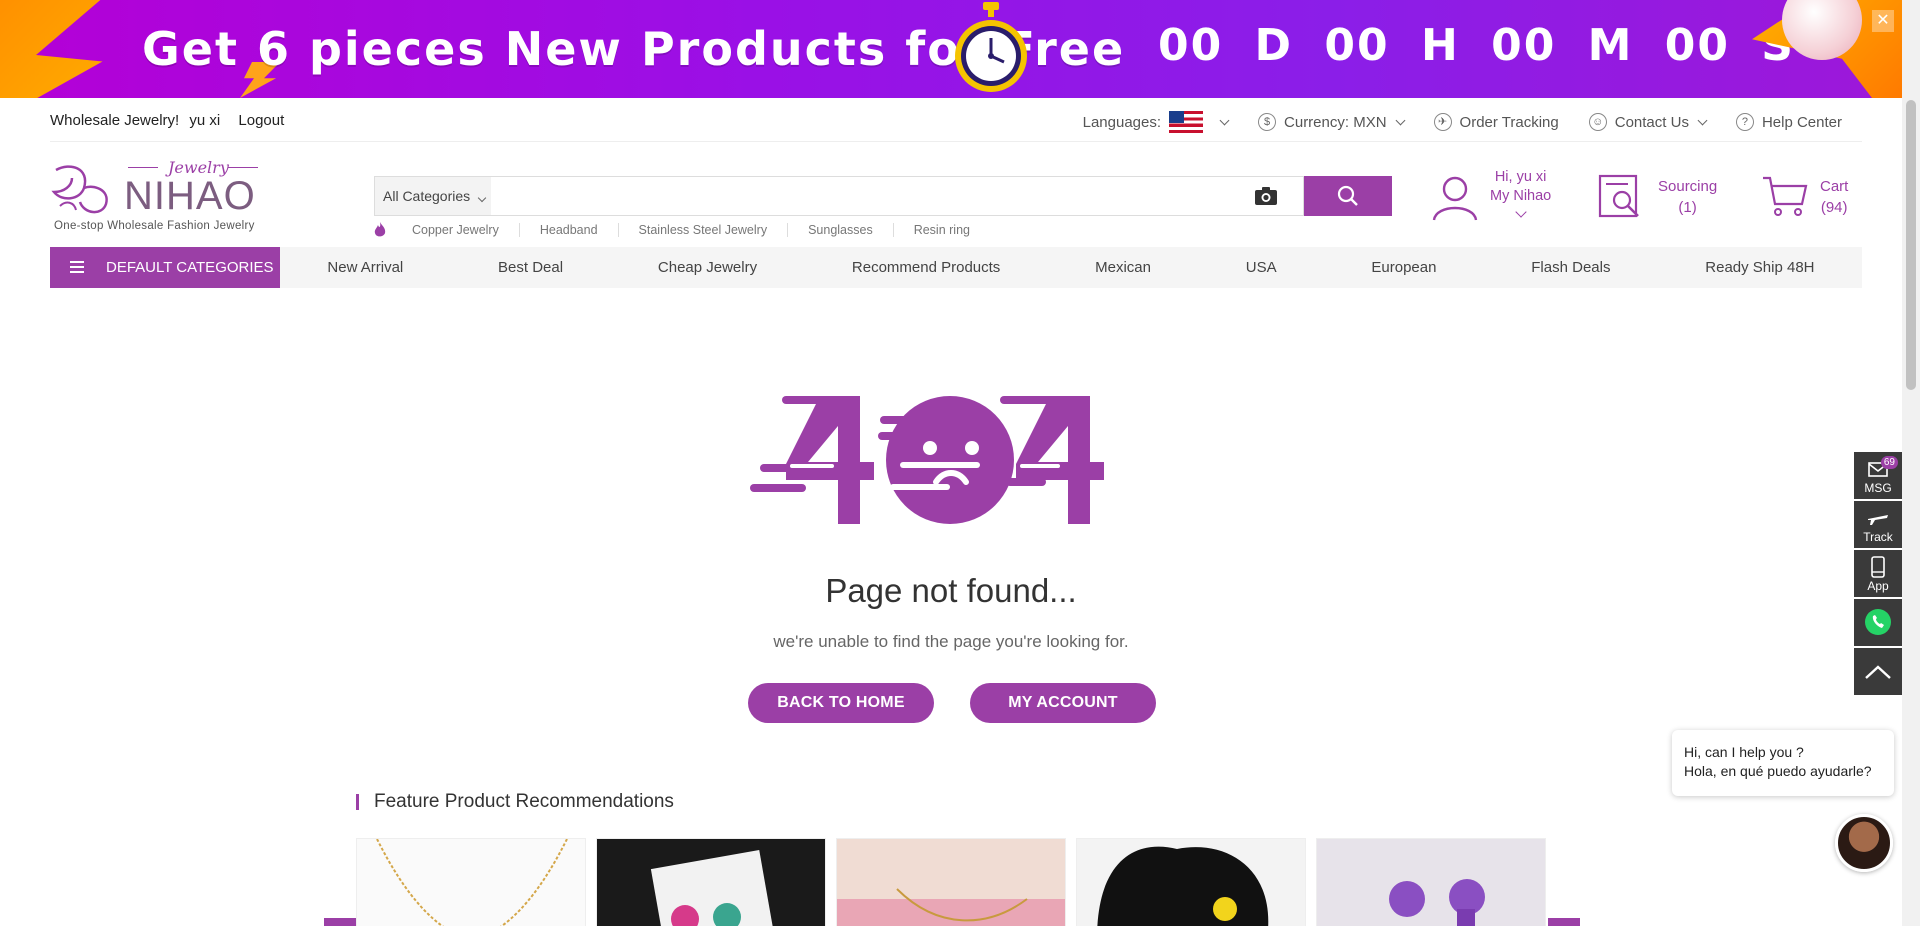 This screenshot has height=926, width=1920. What do you see at coordinates (204, 120) in the screenshot?
I see `user-name-link: yu xi` at bounding box center [204, 120].